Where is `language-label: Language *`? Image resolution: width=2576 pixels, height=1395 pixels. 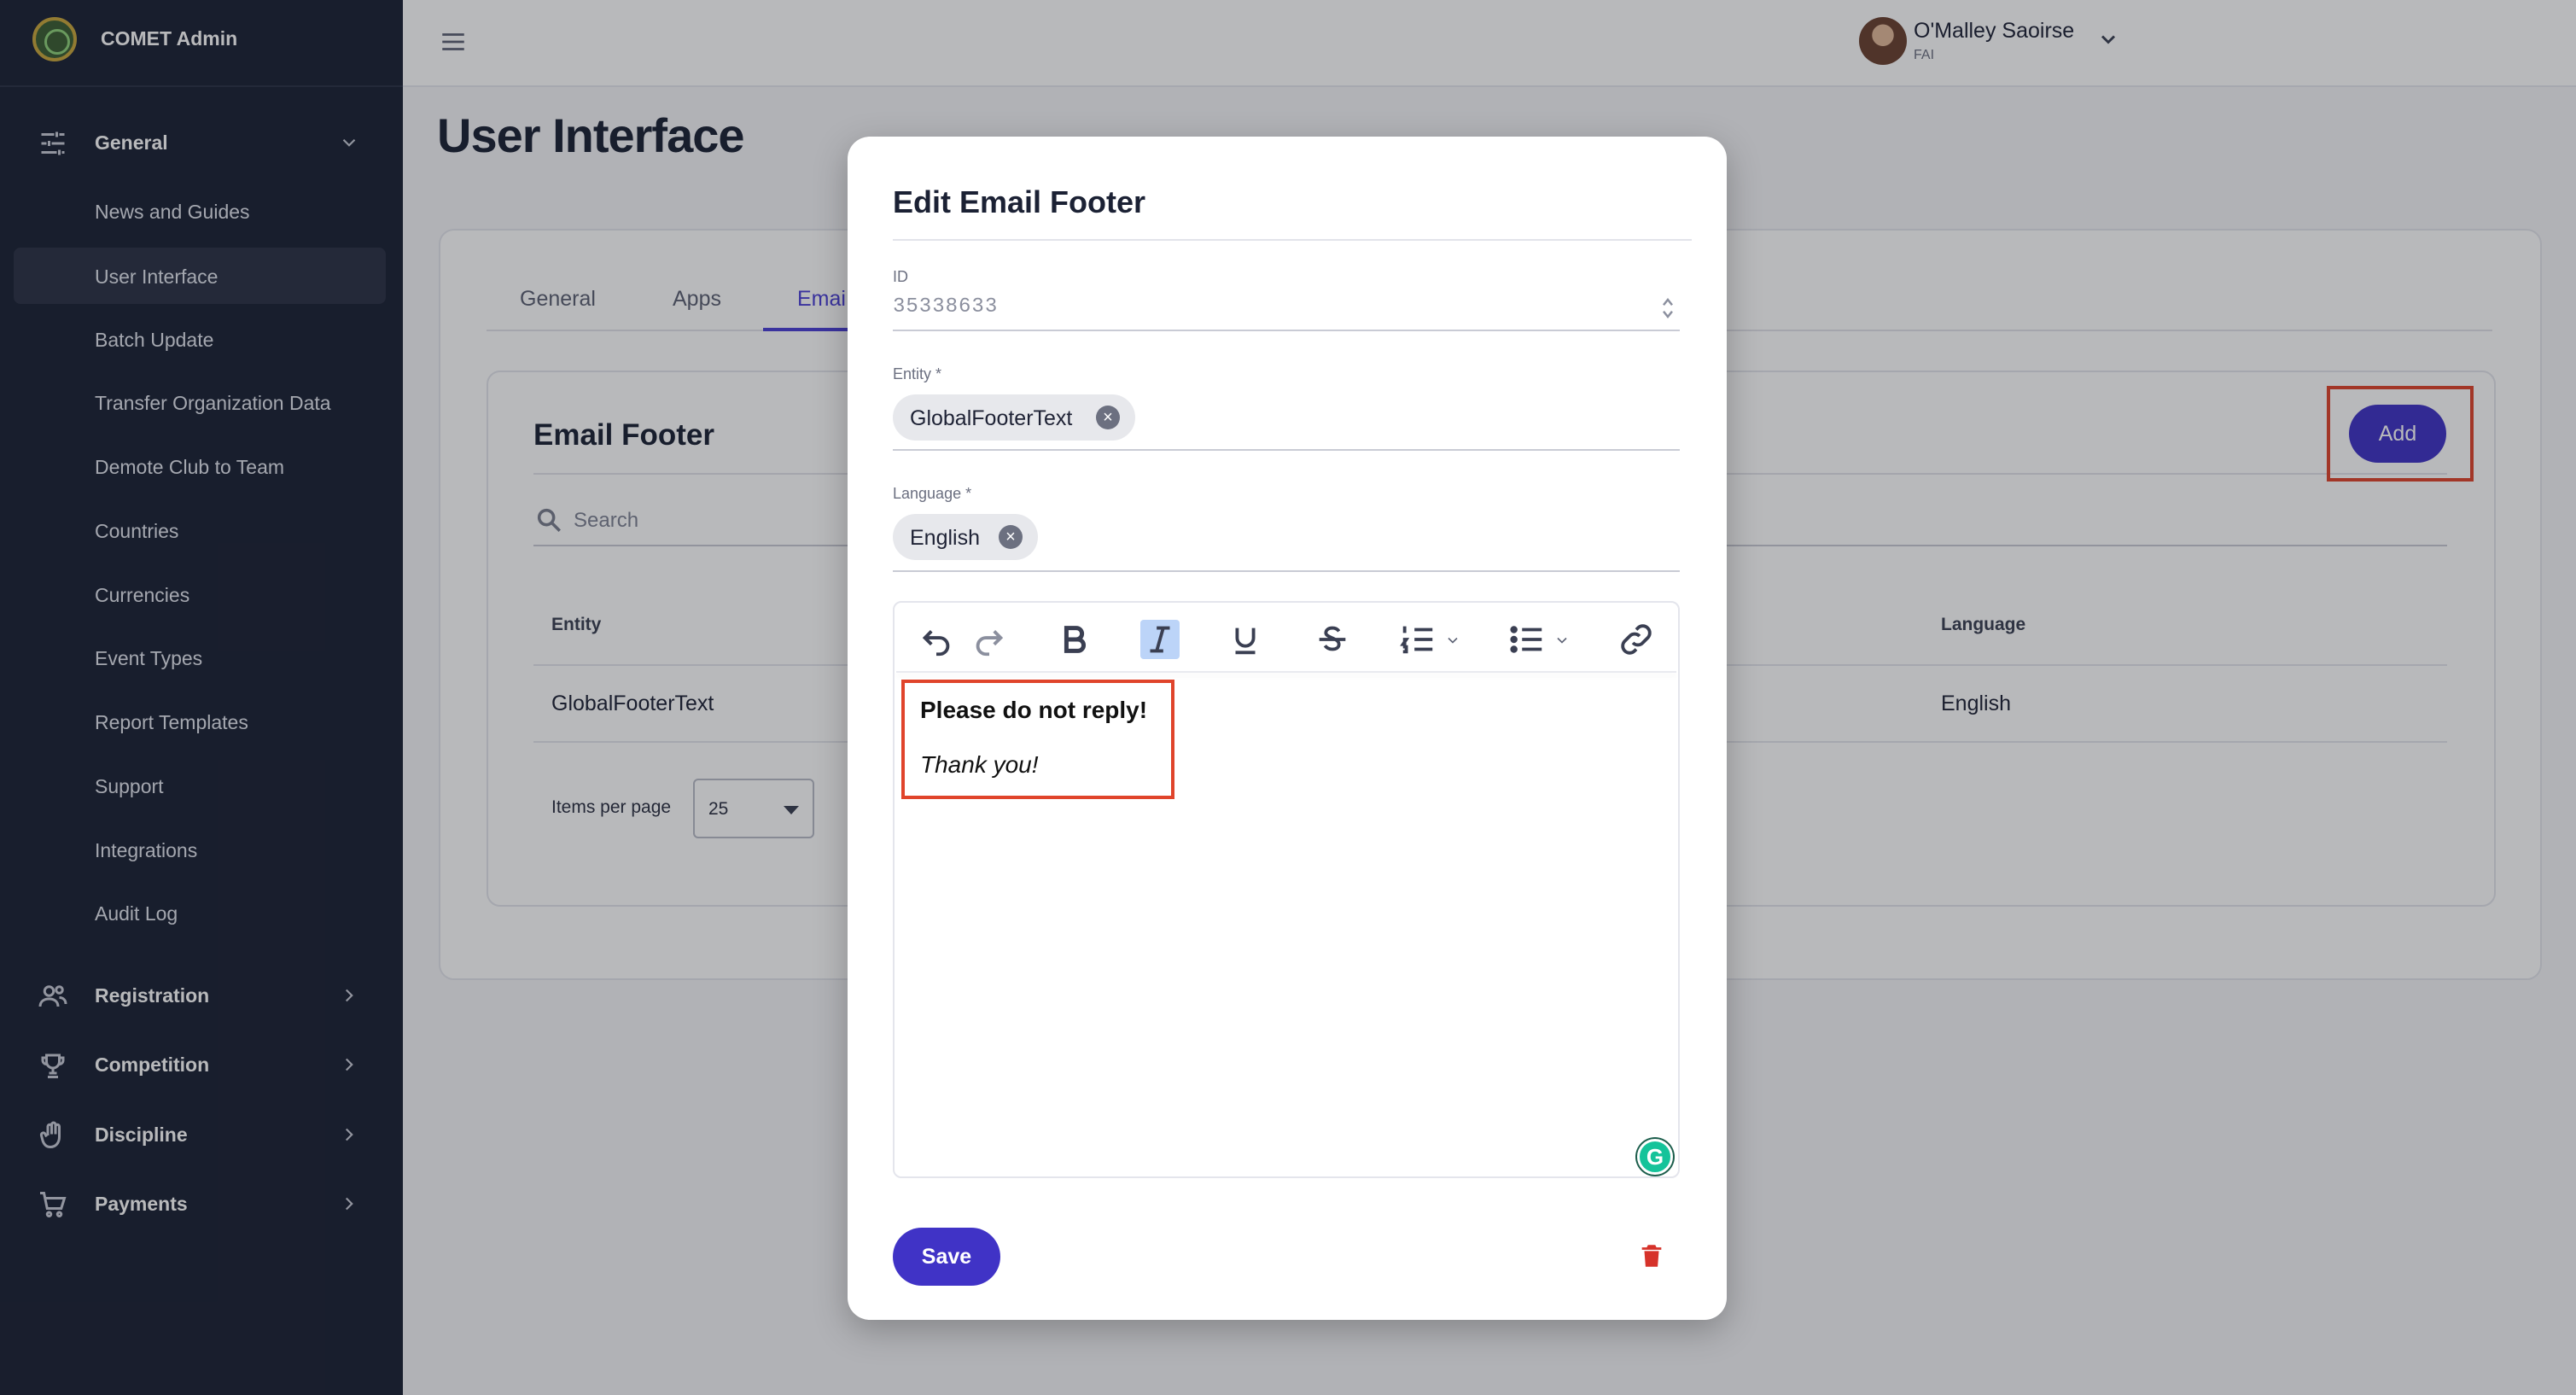 language-label: Language * is located at coordinates (932, 493).